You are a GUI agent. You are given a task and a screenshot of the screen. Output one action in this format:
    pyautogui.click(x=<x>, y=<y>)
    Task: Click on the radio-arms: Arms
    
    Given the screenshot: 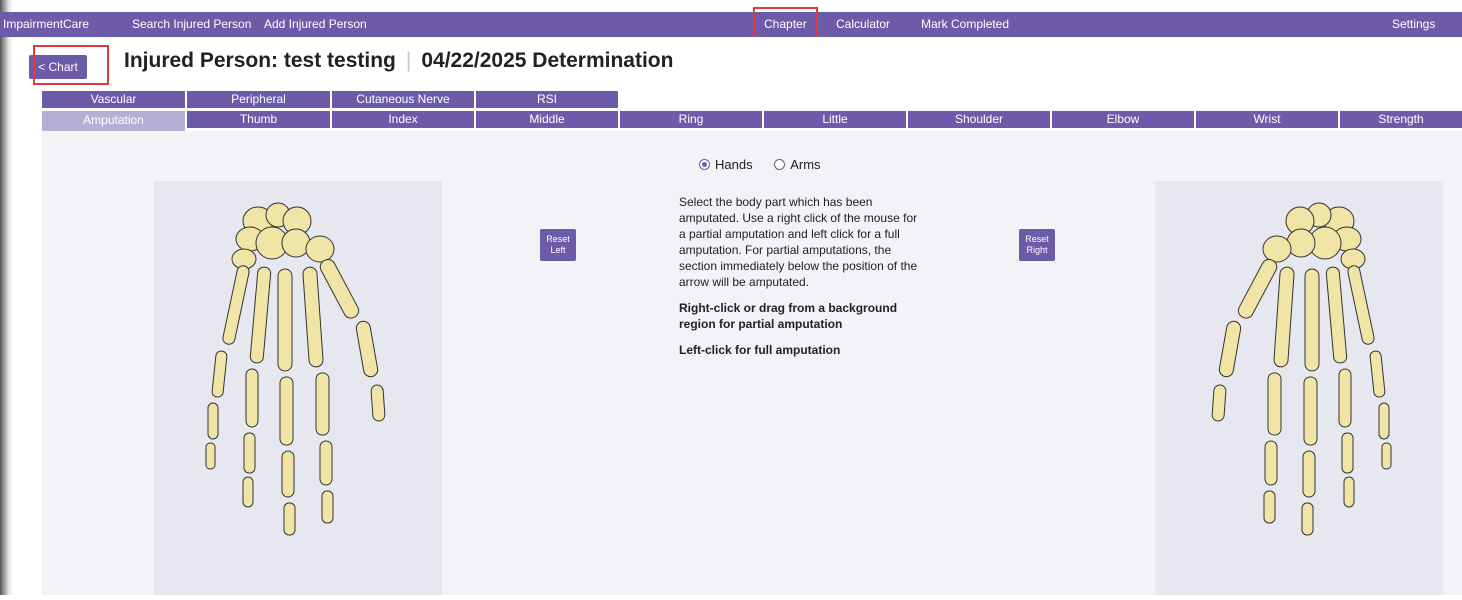 What is the action you would take?
    pyautogui.click(x=806, y=164)
    